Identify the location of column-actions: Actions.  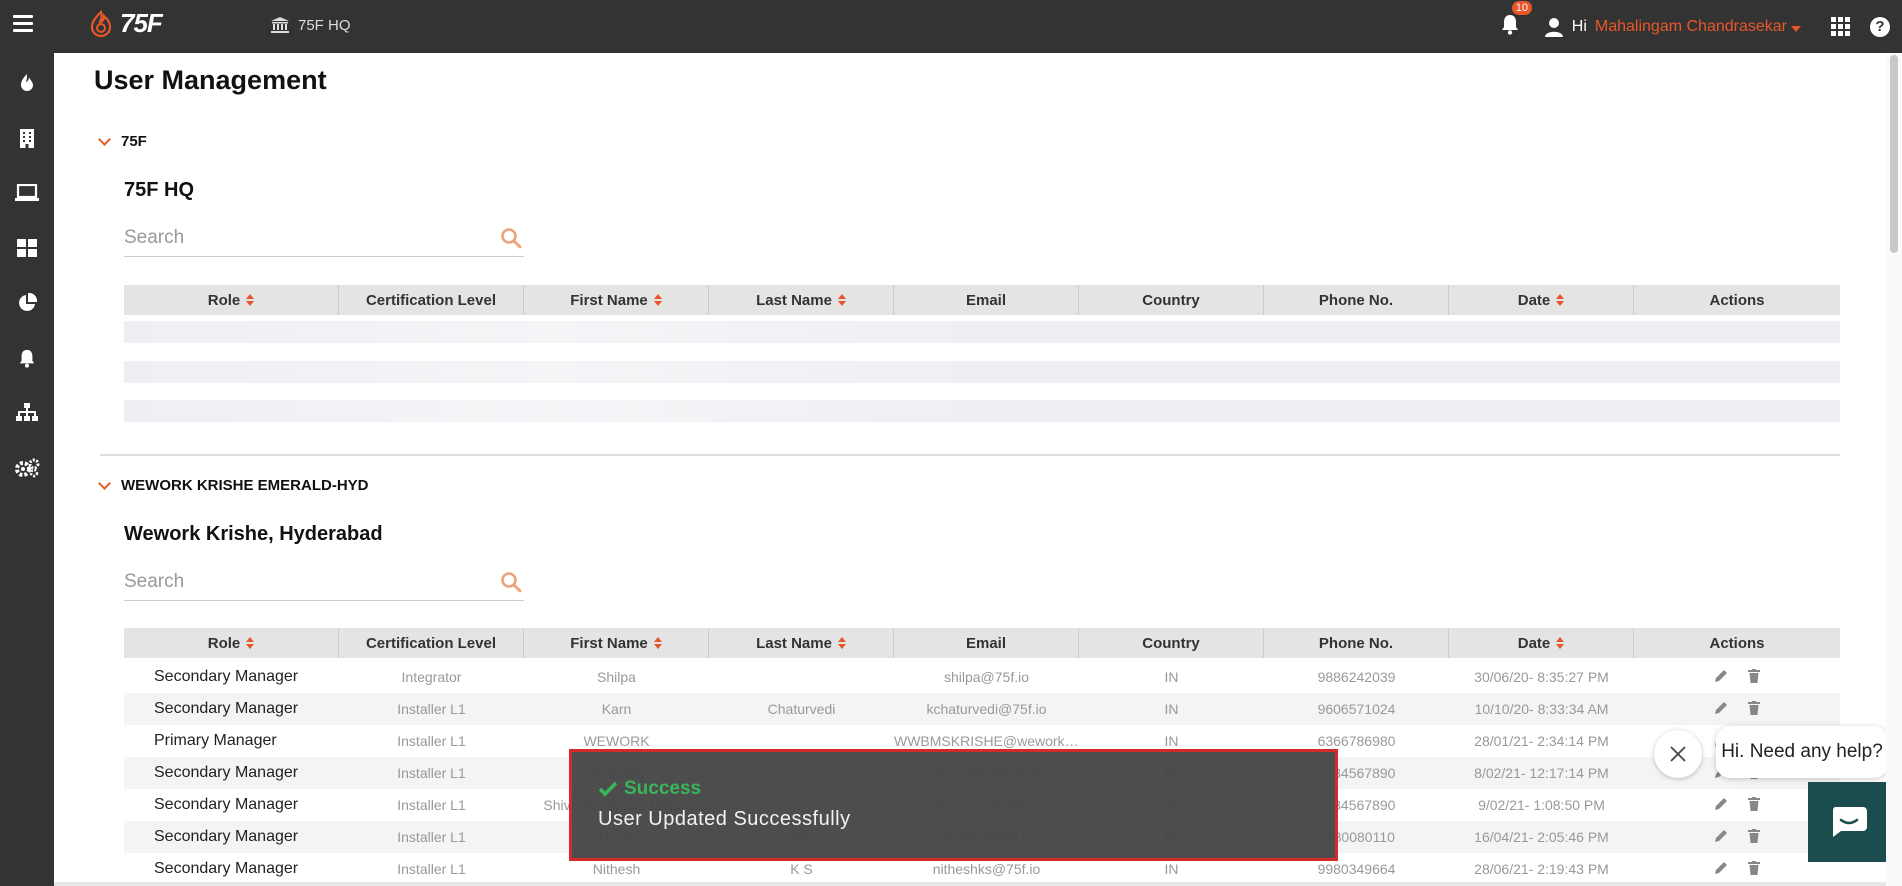
(1737, 300).